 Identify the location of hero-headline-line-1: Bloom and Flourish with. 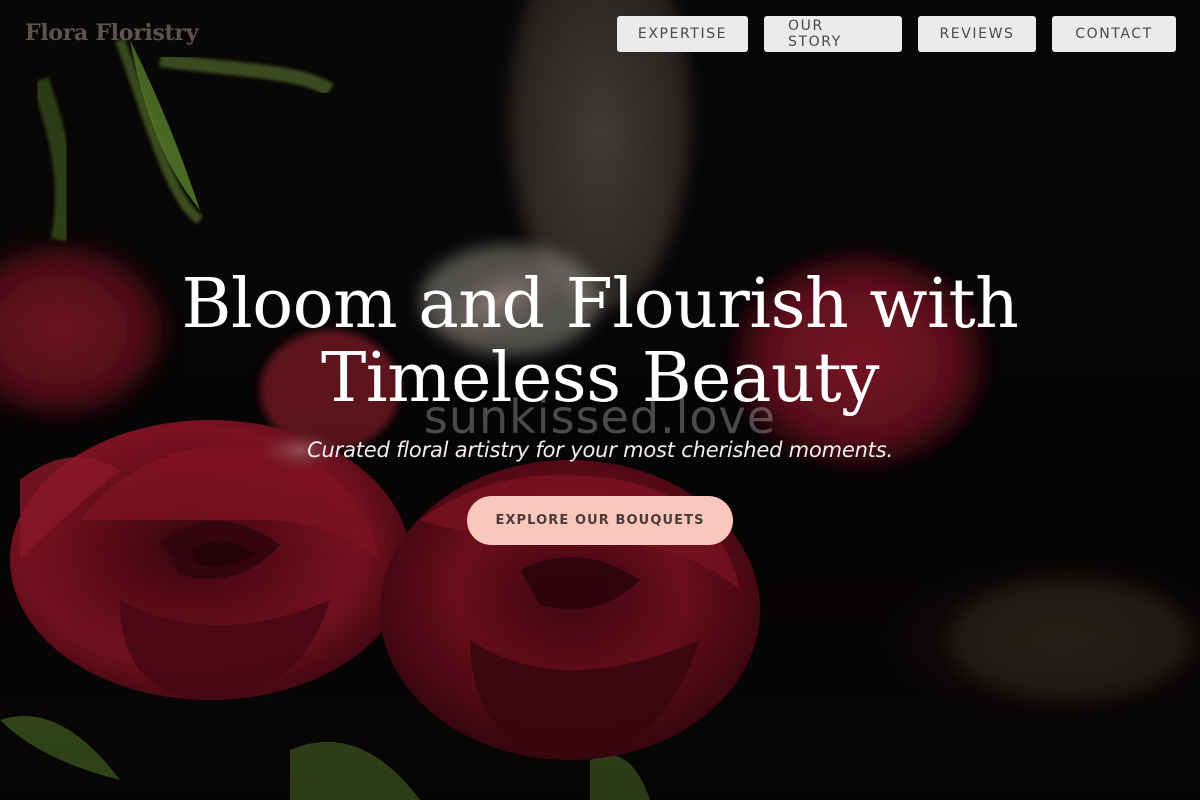
(600, 304).